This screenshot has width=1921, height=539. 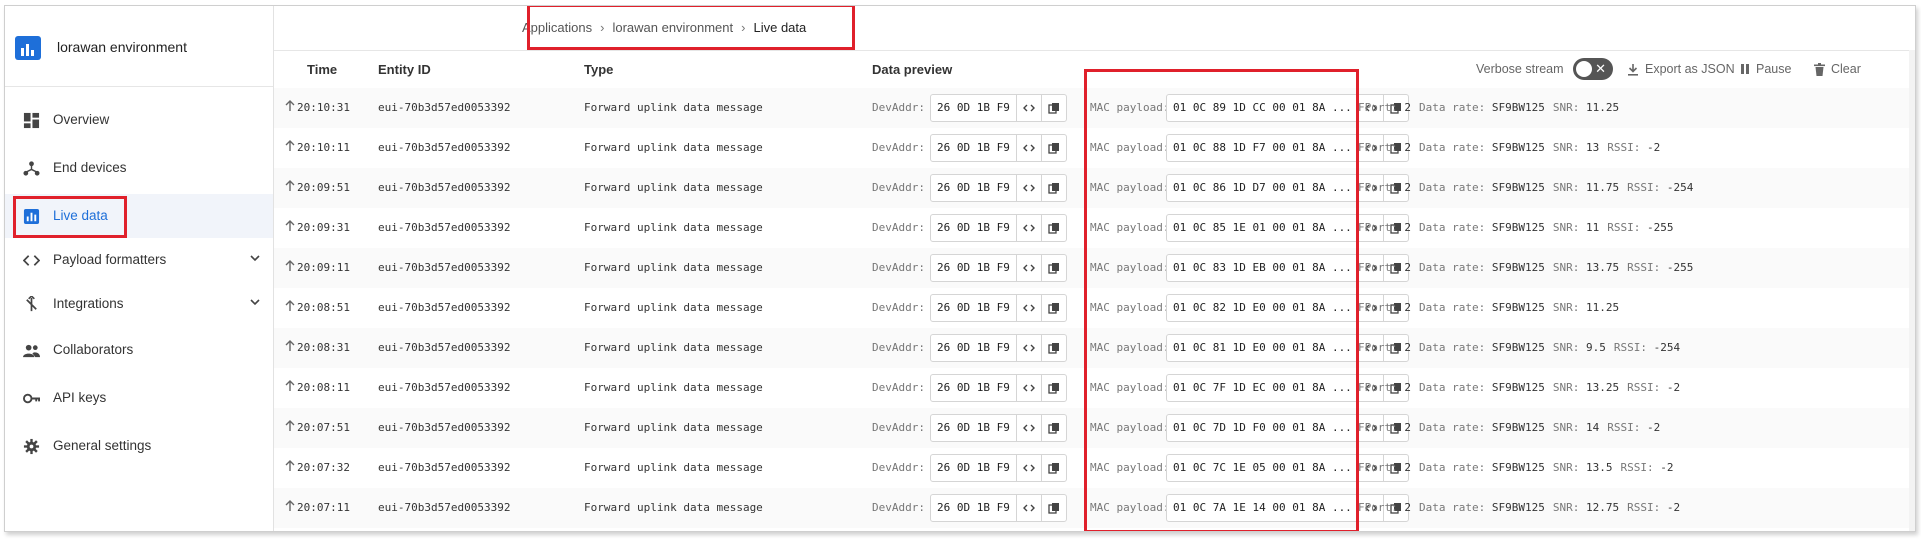 What do you see at coordinates (139, 350) in the screenshot?
I see `sidebar-item-collaborators: Collaborators` at bounding box center [139, 350].